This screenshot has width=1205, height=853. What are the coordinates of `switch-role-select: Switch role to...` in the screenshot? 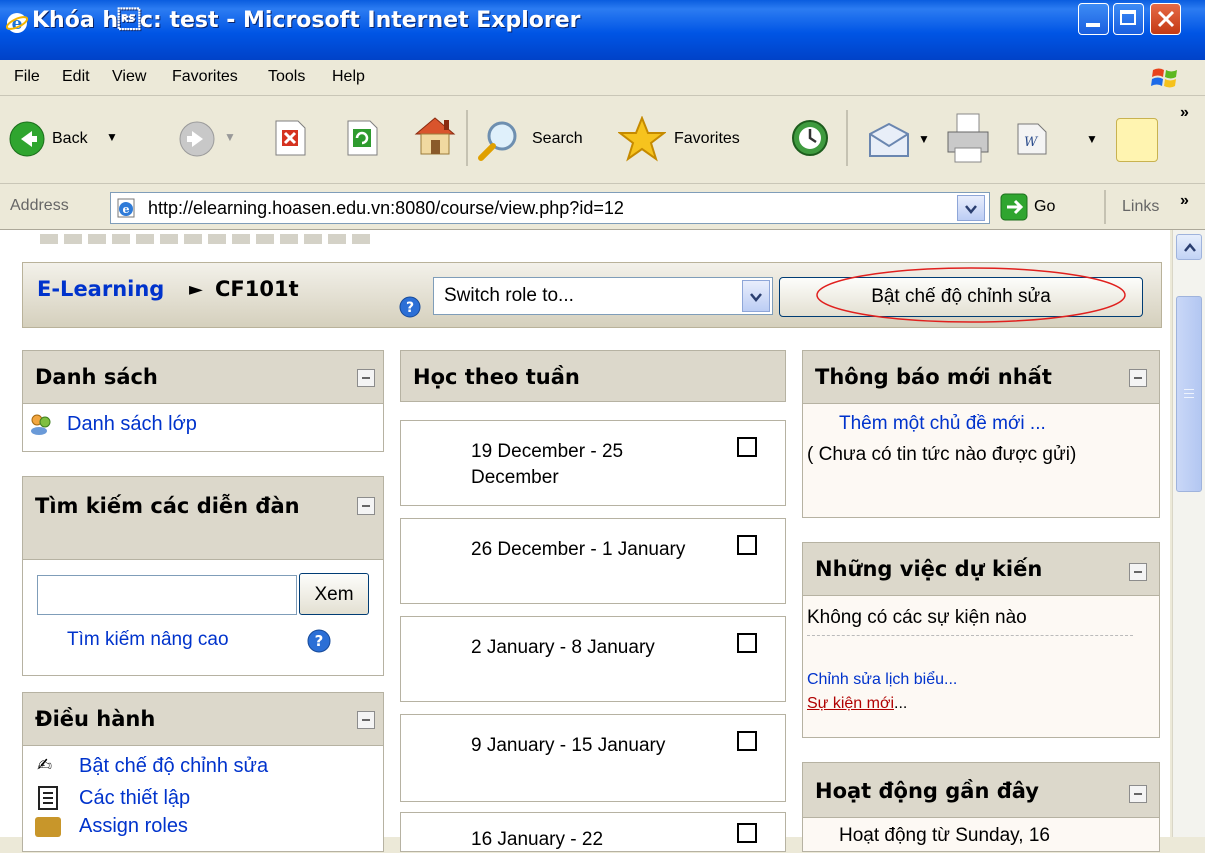 It's located at (603, 296).